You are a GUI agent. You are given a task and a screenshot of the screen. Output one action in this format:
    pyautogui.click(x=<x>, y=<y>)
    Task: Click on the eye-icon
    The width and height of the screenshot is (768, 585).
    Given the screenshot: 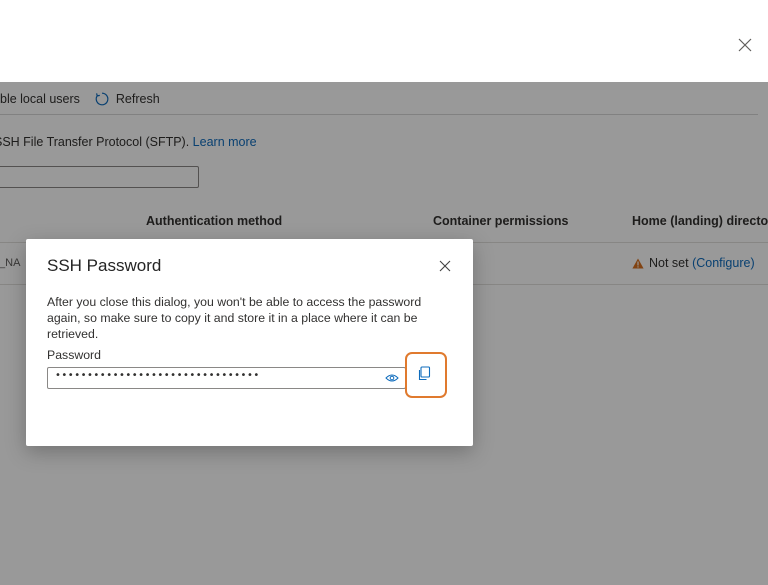 What is the action you would take?
    pyautogui.click(x=392, y=378)
    